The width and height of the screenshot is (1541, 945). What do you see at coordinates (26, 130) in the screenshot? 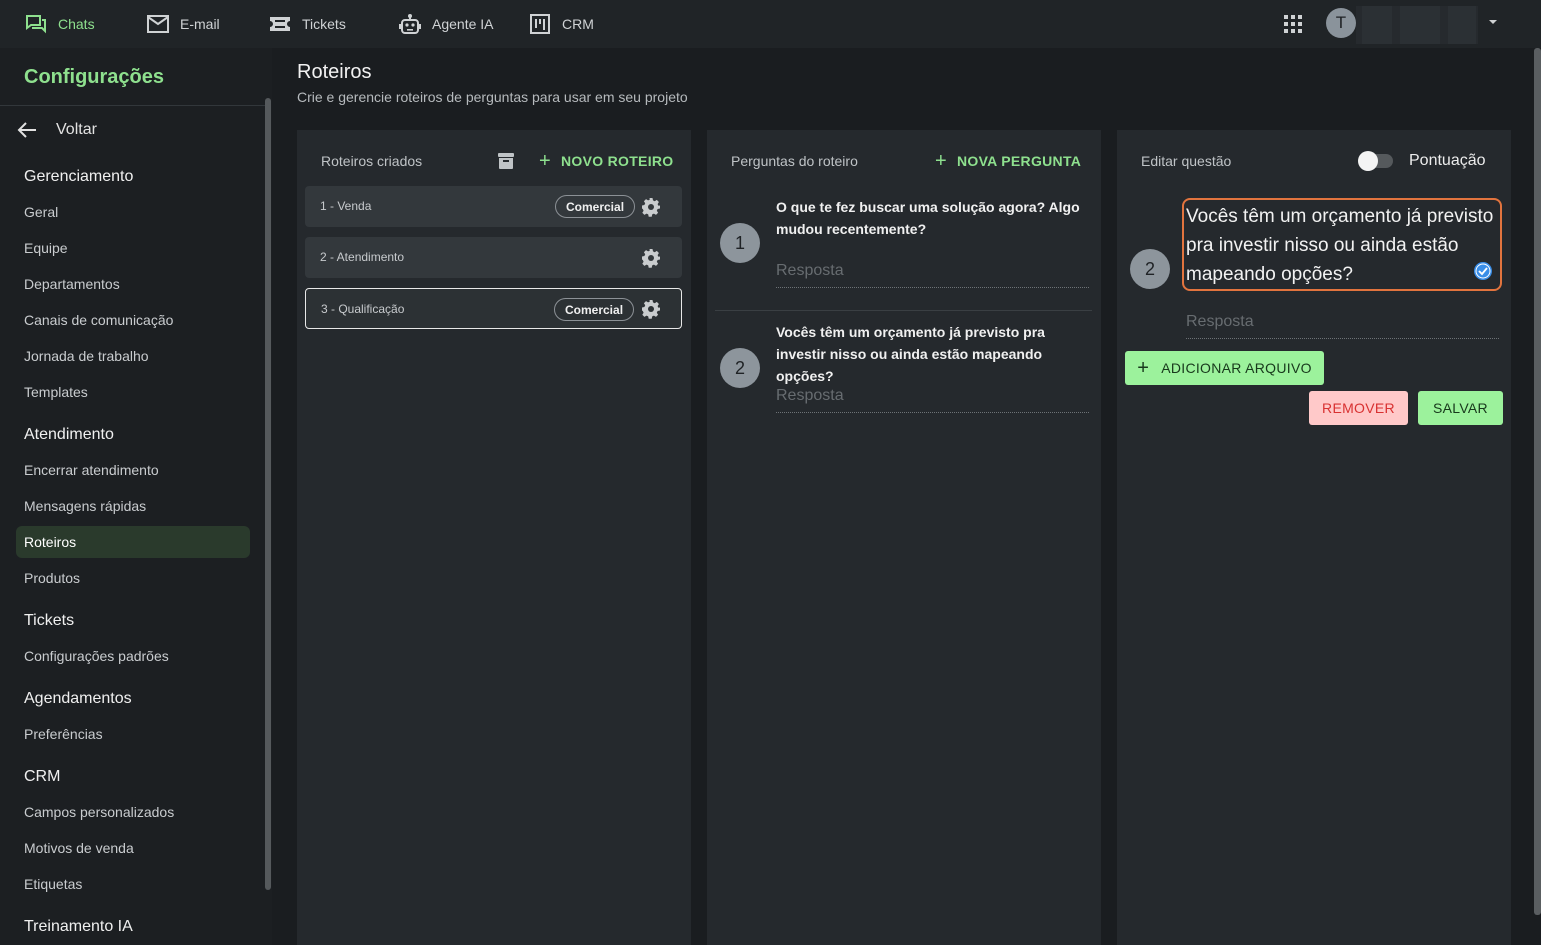
I see `arrow-left-icon` at bounding box center [26, 130].